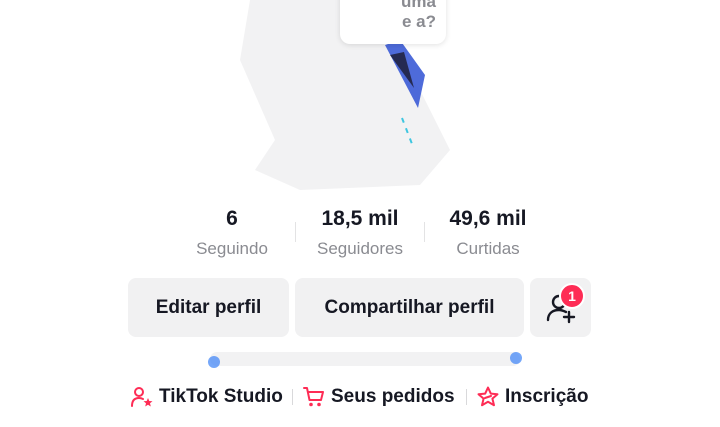 This screenshot has height=427, width=720. I want to click on followers-count: 18,5 mil, so click(360, 218).